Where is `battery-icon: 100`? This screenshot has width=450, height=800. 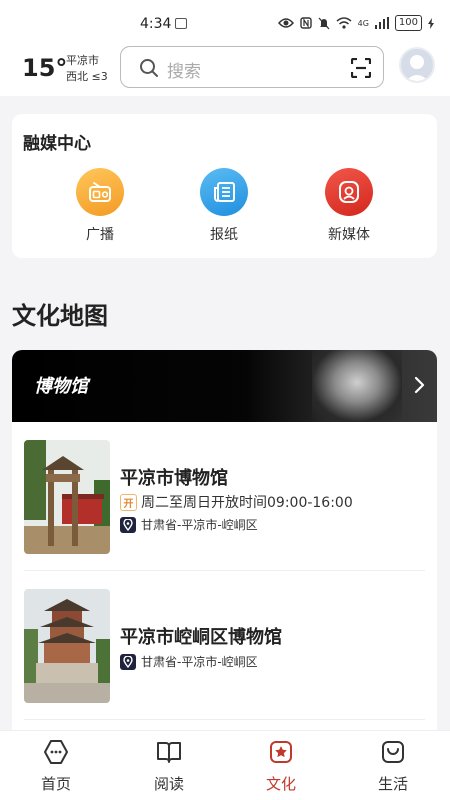 battery-icon: 100 is located at coordinates (408, 23).